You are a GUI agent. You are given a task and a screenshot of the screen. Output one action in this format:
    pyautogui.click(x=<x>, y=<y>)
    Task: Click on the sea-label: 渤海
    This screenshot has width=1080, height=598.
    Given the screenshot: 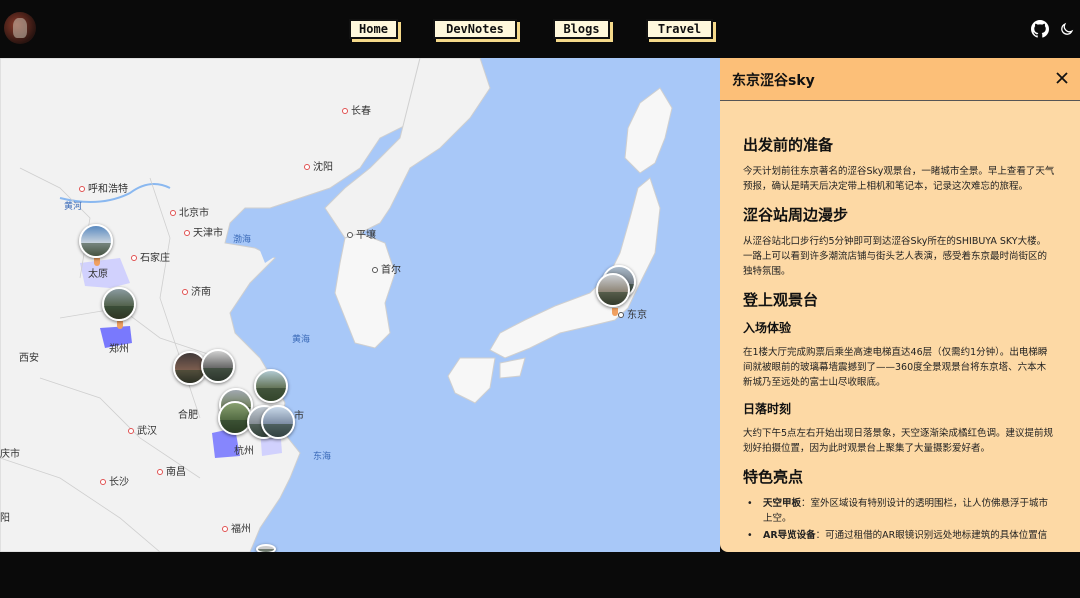 What is the action you would take?
    pyautogui.click(x=242, y=240)
    